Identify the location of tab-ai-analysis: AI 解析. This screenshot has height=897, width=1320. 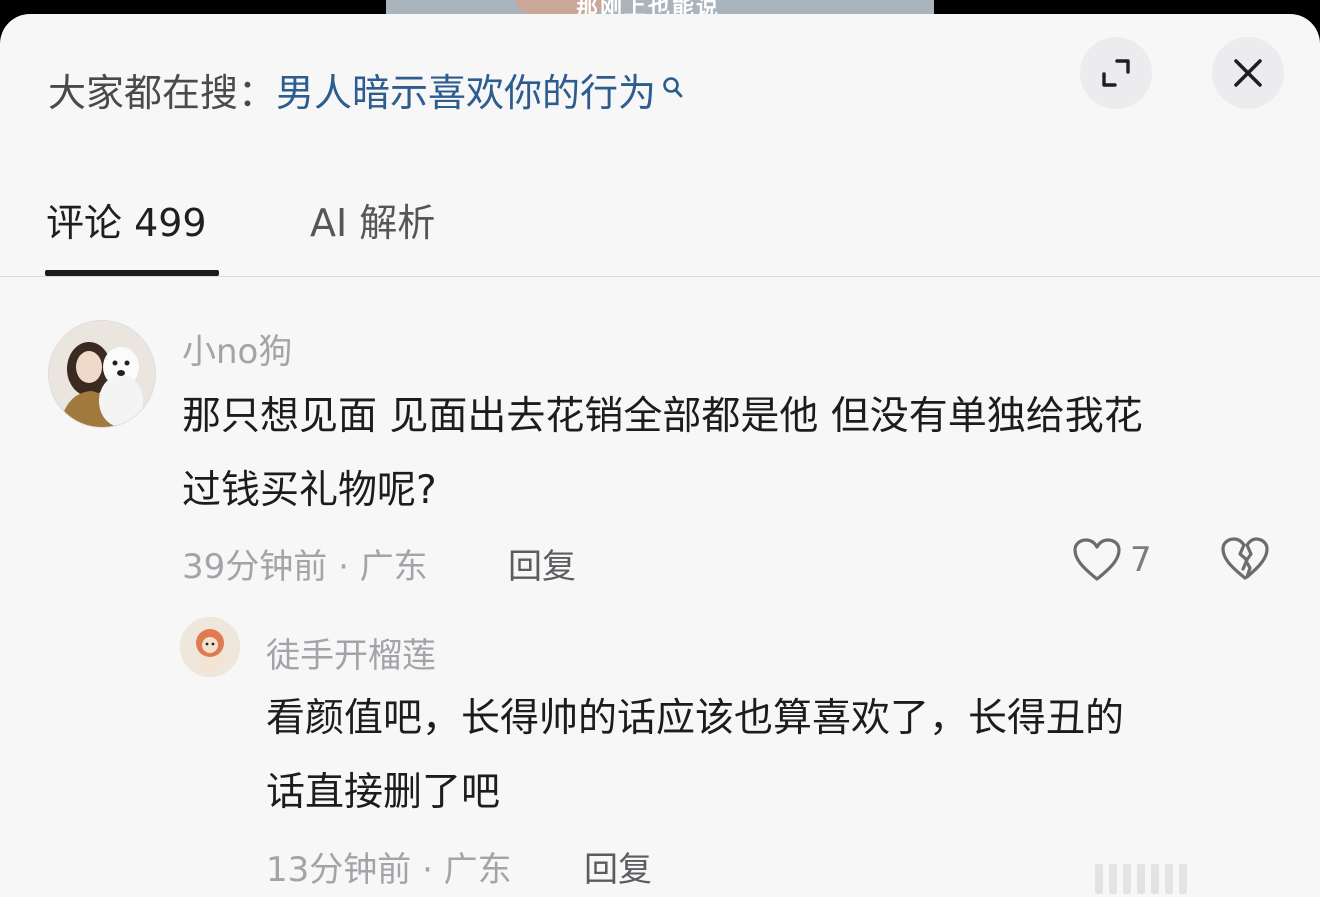
(372, 219).